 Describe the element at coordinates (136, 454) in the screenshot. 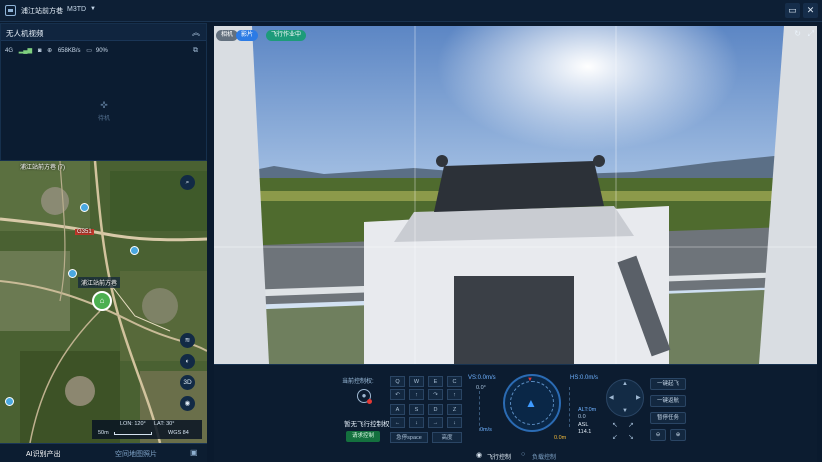

I see `tab-space-photos: 空间地图照片` at that location.